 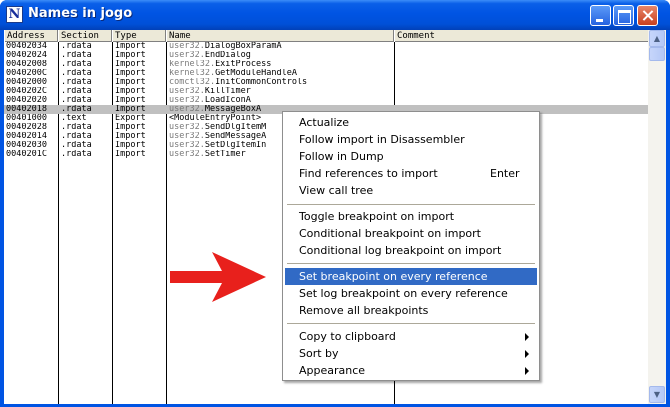 I want to click on name-function: InitCommonControls, so click(x=261, y=82).